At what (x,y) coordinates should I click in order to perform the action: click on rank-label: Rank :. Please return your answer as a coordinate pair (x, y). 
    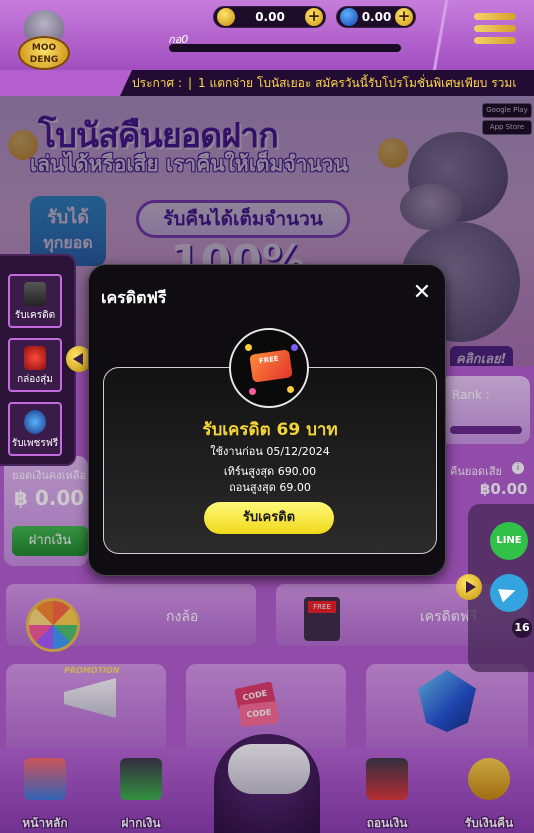
    Looking at the image, I should click on (471, 395).